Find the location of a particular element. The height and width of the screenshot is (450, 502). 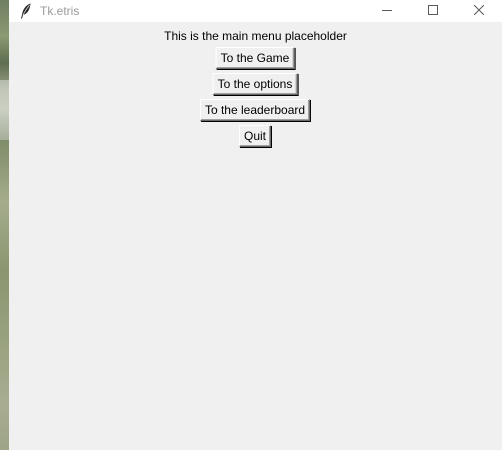

minimize-button is located at coordinates (387, 11).